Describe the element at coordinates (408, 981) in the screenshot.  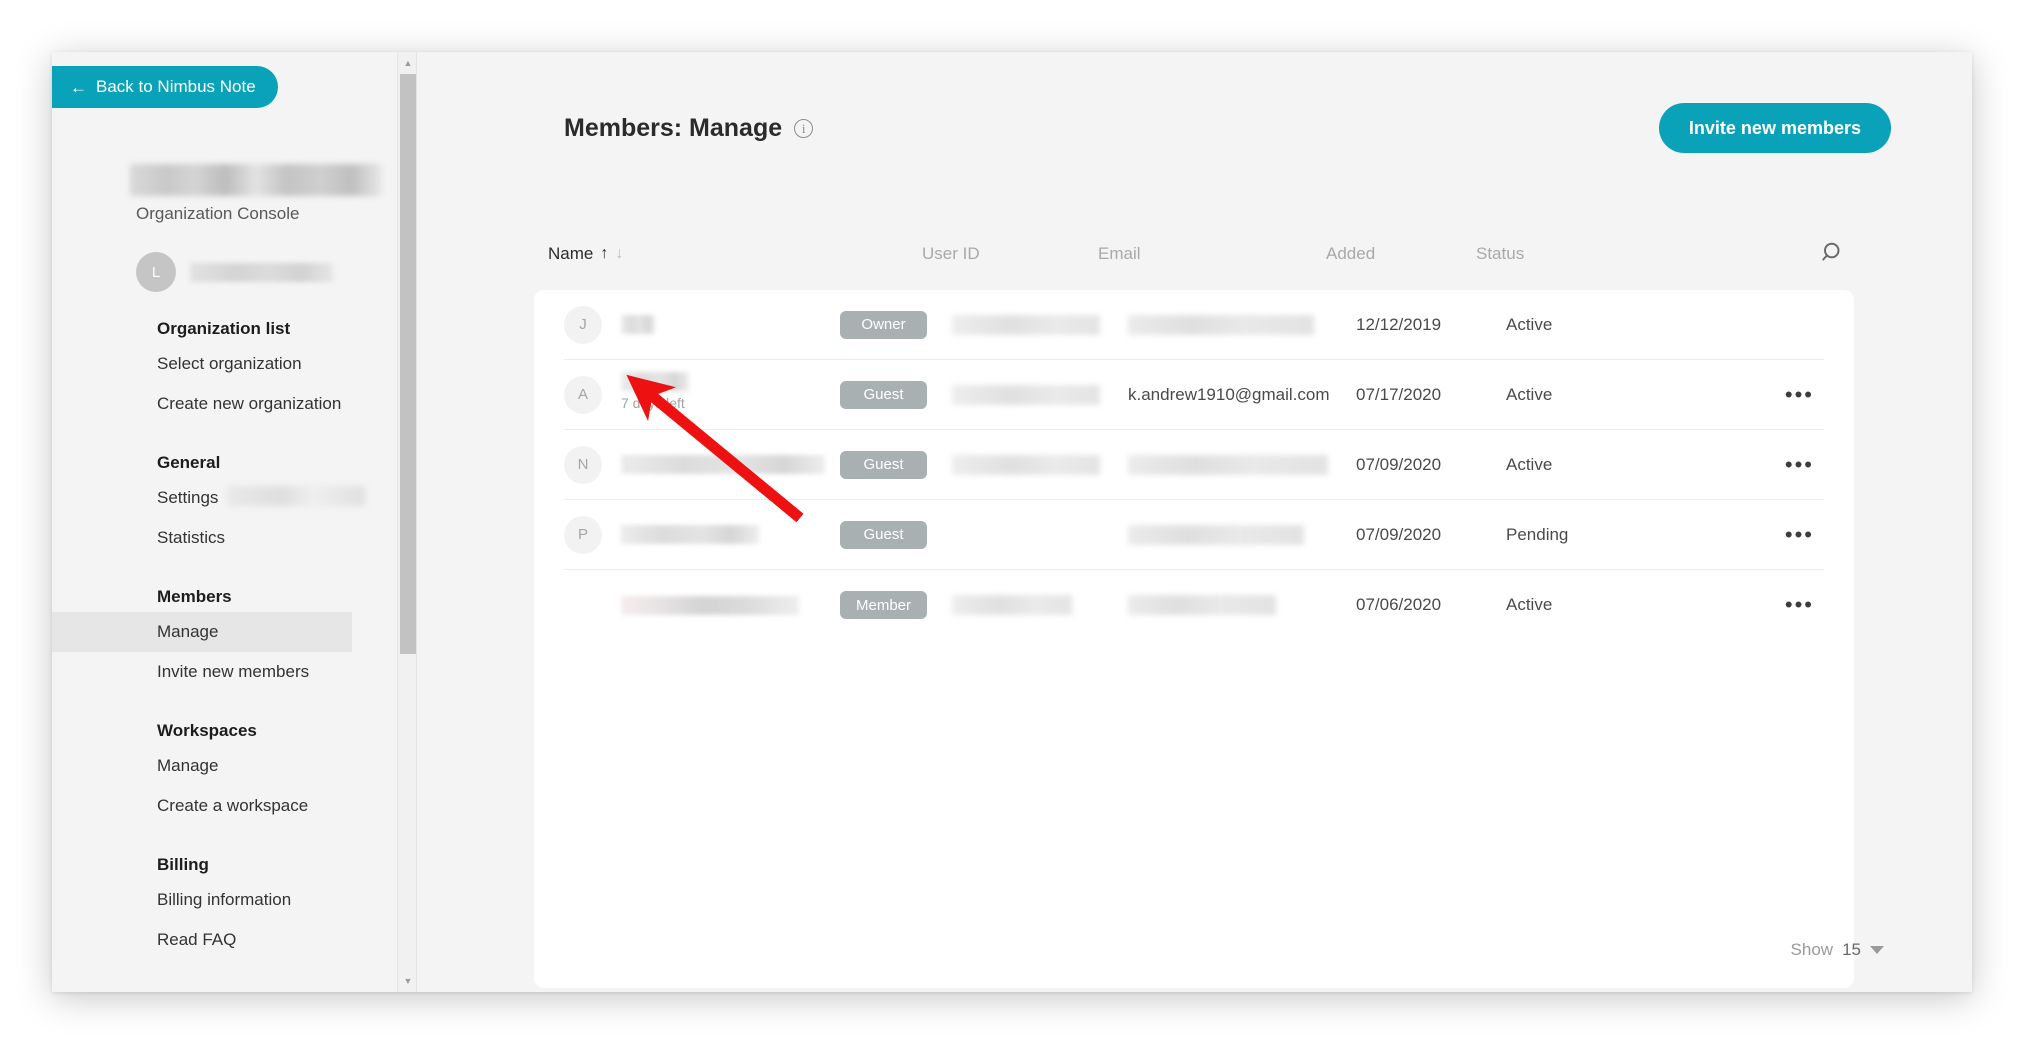
I see `scroll-down-icon: ▼` at that location.